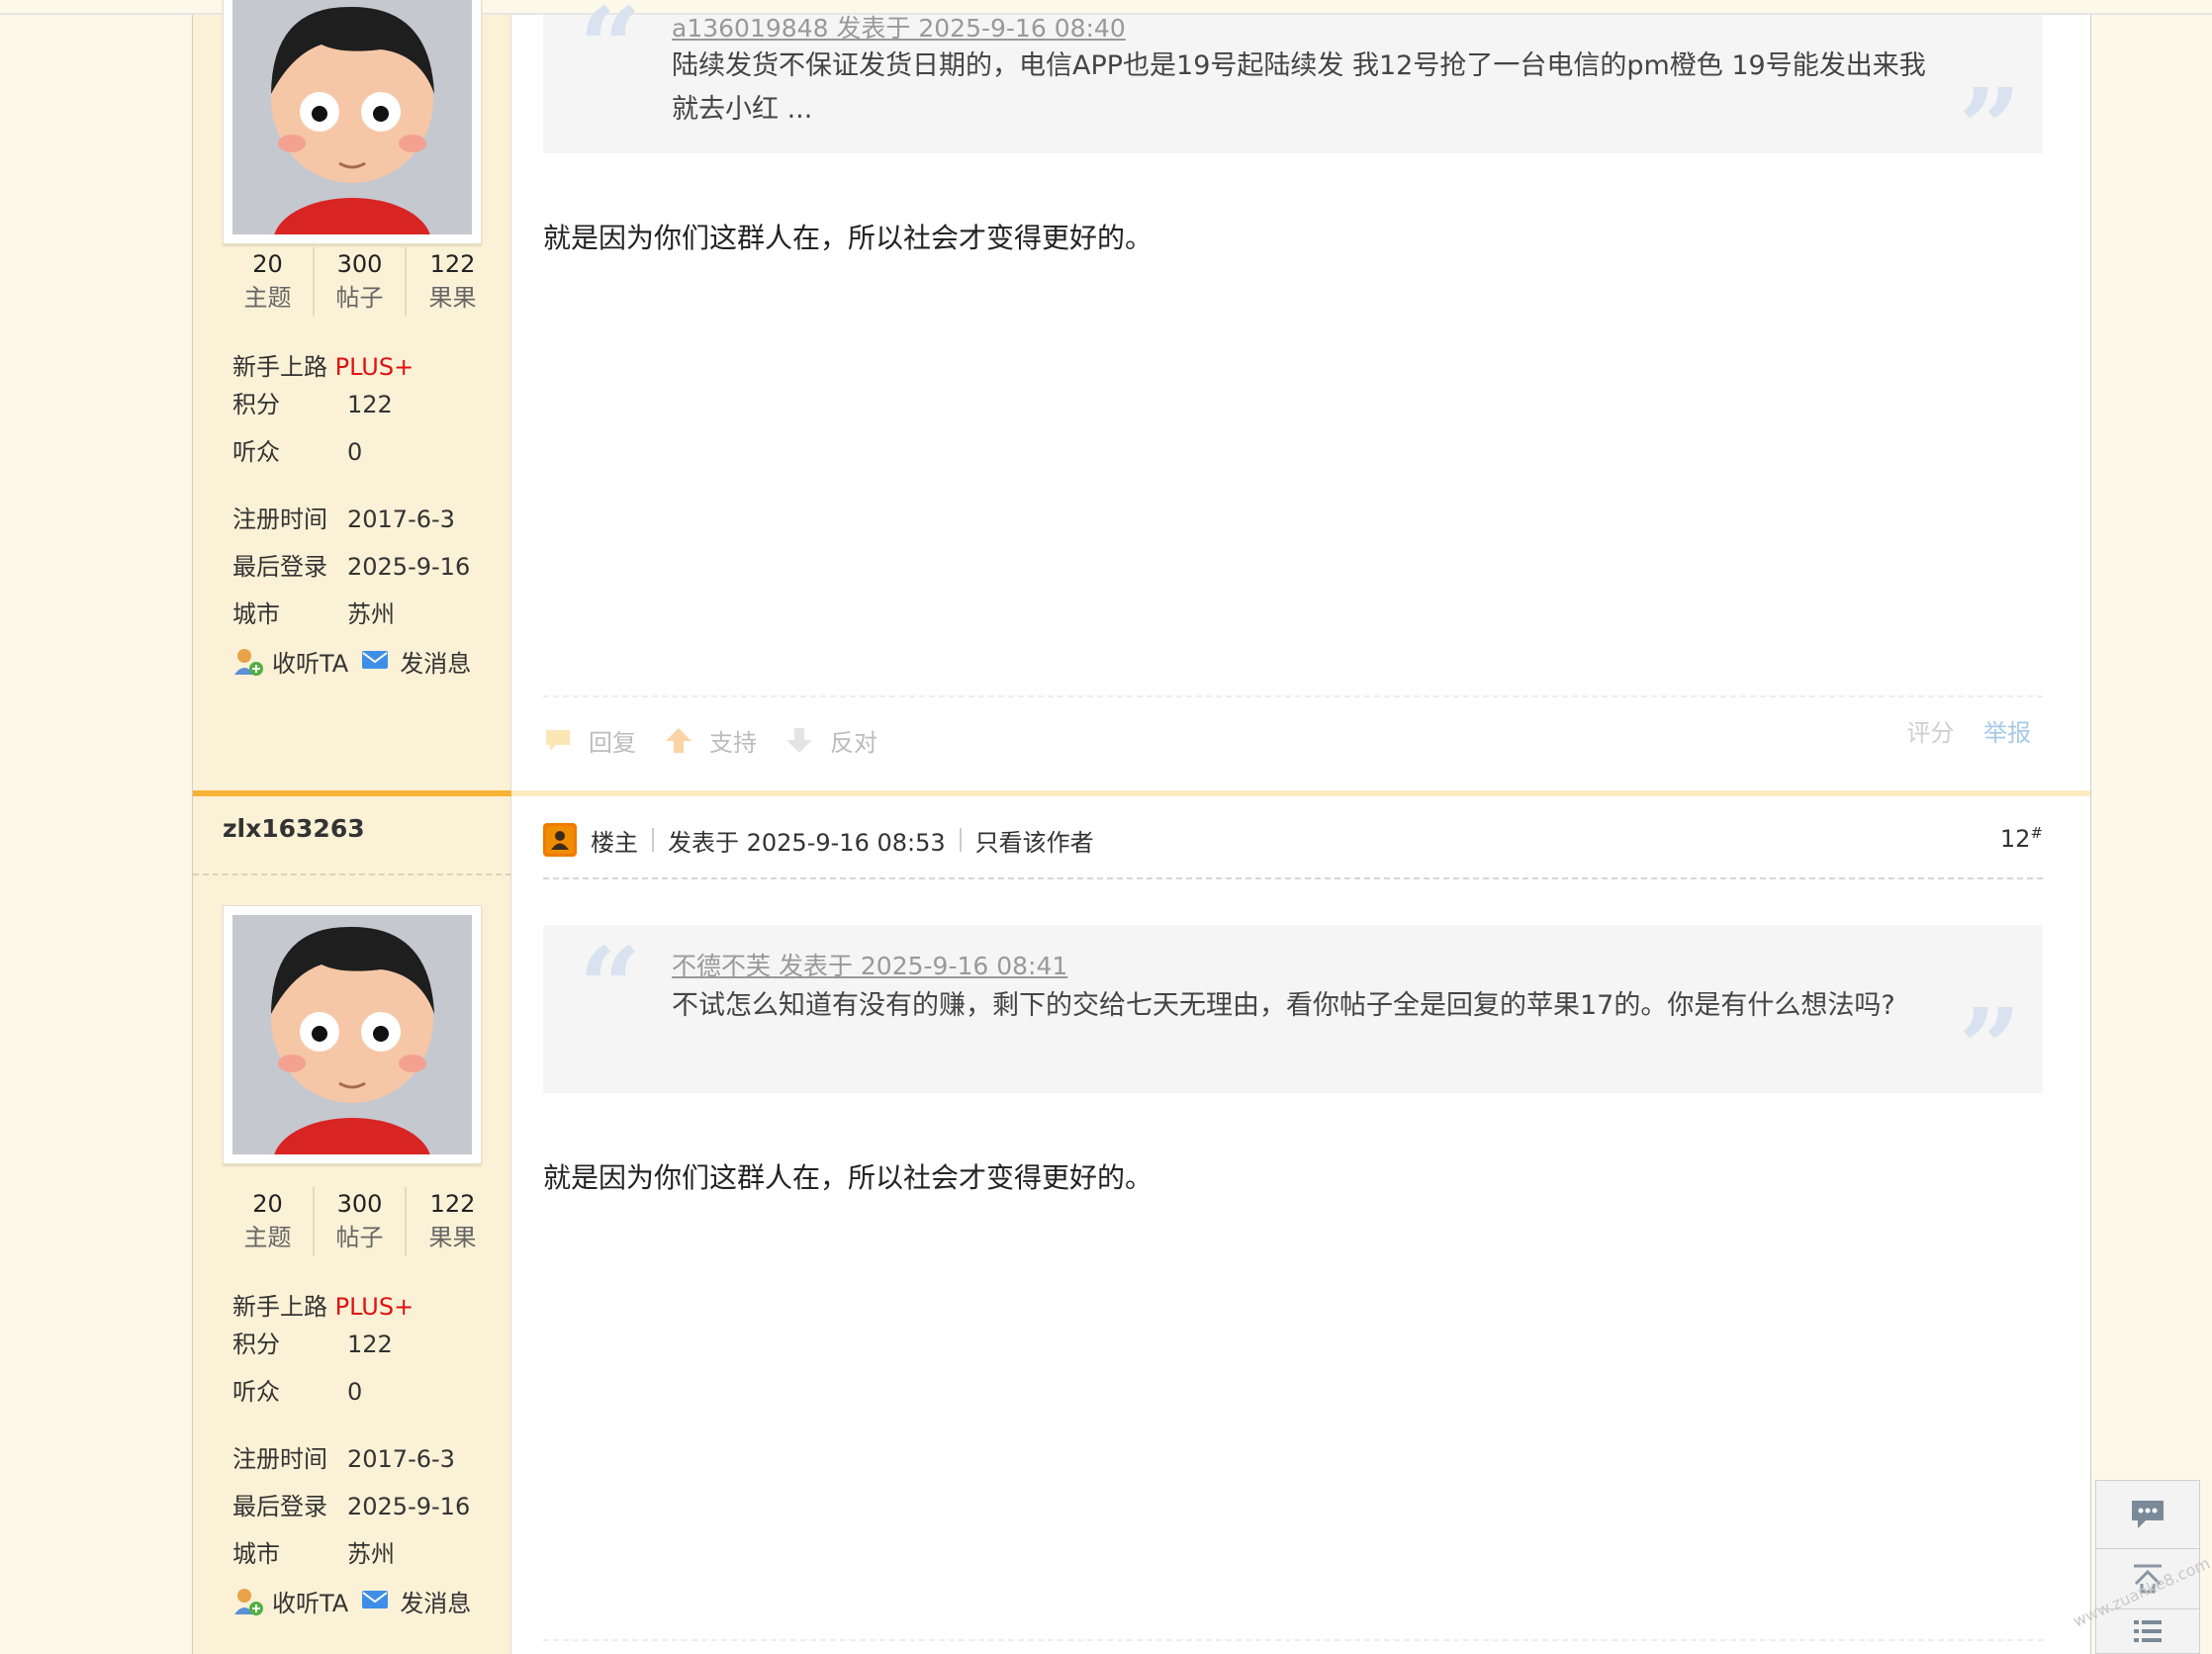 The width and height of the screenshot is (2212, 1654). I want to click on quote-author-link: a136019848 发表于 2025-9-16 08:40, so click(899, 27).